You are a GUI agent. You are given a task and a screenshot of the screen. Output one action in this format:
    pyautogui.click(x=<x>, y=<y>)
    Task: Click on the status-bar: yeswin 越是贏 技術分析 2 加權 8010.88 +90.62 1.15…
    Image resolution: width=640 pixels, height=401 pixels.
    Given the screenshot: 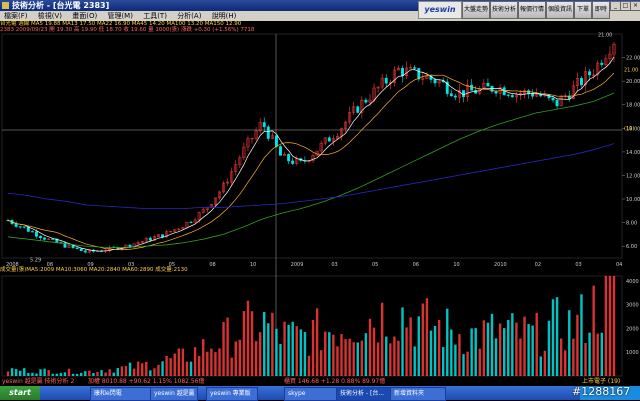 What is the action you would take?
    pyautogui.click(x=320, y=382)
    